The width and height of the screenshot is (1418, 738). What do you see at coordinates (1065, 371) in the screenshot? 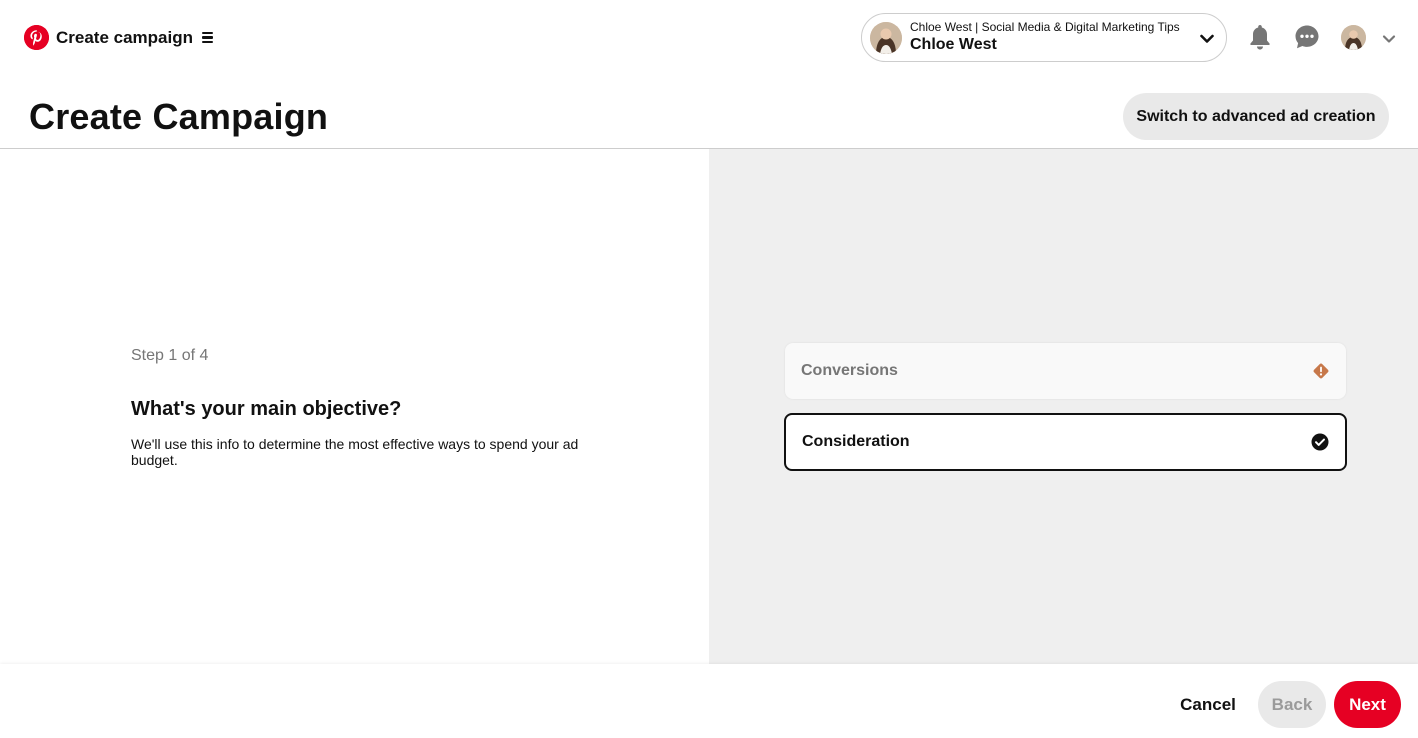
I see `objective-option-conversions: Conversions` at bounding box center [1065, 371].